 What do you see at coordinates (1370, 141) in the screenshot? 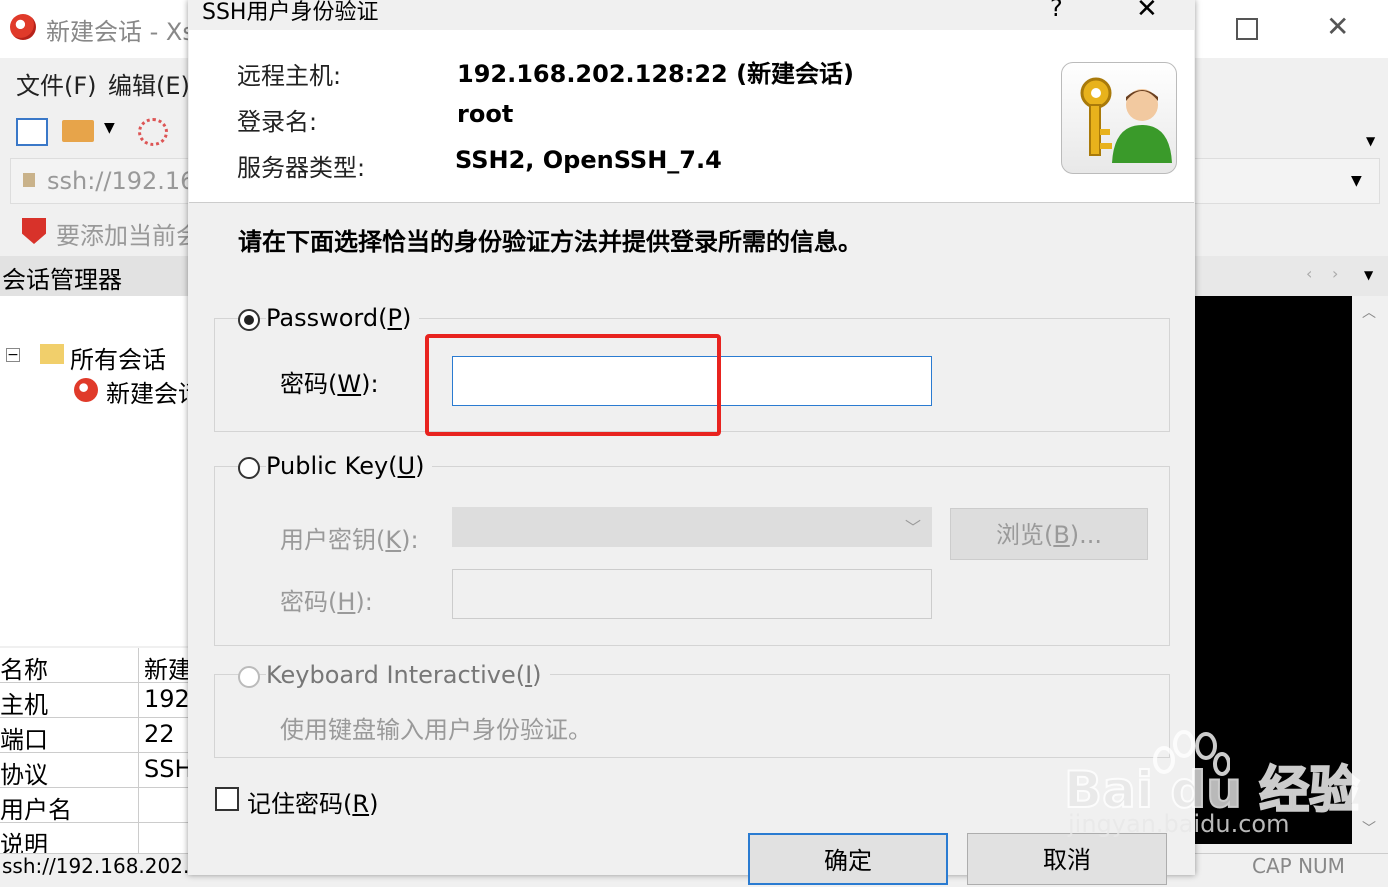
I see `toolbar-overflow-icon: ▼` at bounding box center [1370, 141].